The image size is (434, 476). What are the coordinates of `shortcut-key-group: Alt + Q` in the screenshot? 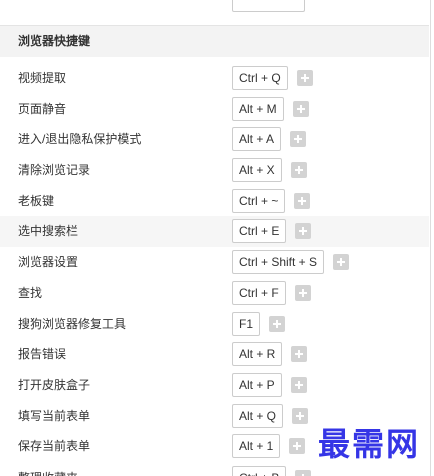 It's located at (270, 415).